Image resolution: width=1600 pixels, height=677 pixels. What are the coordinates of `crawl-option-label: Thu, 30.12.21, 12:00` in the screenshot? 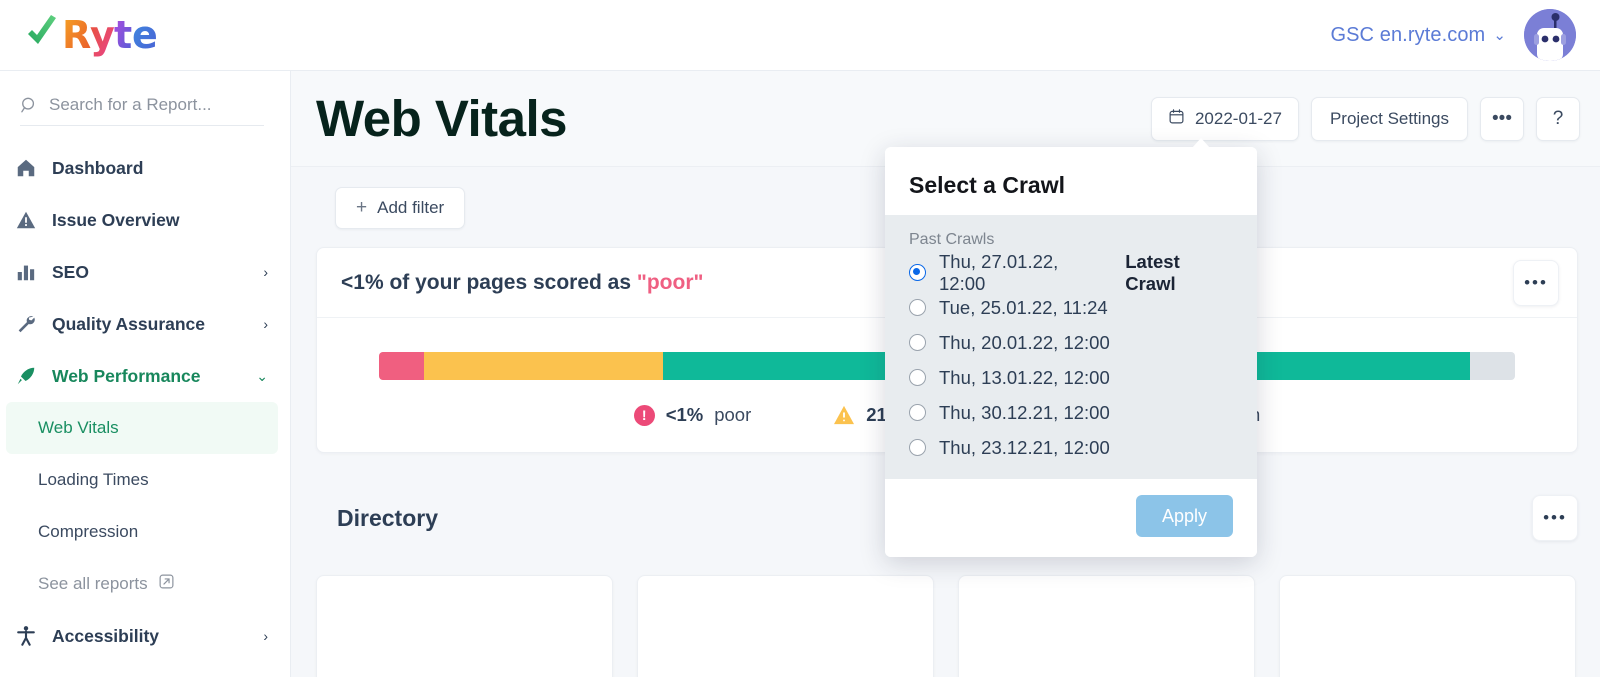 It's located at (1024, 412).